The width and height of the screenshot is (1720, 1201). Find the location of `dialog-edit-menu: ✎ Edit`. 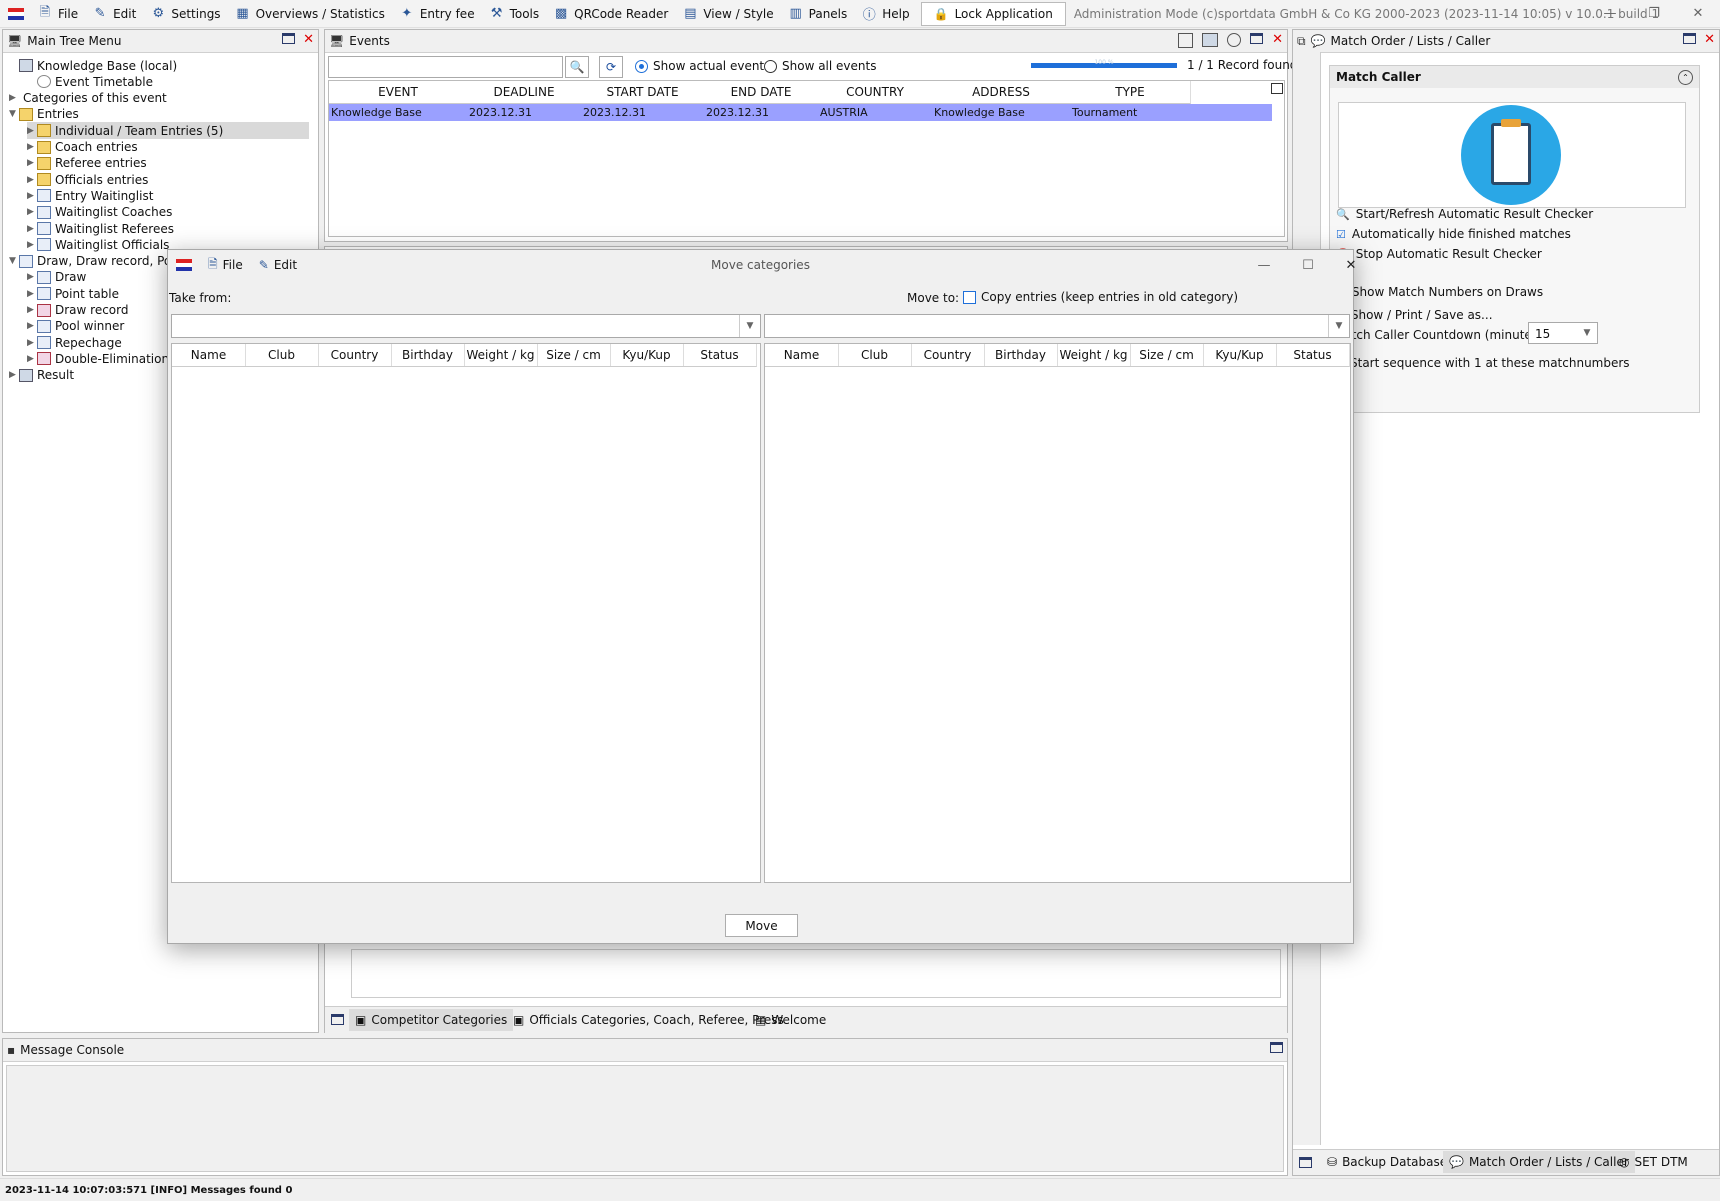

dialog-edit-menu: ✎ Edit is located at coordinates (278, 265).